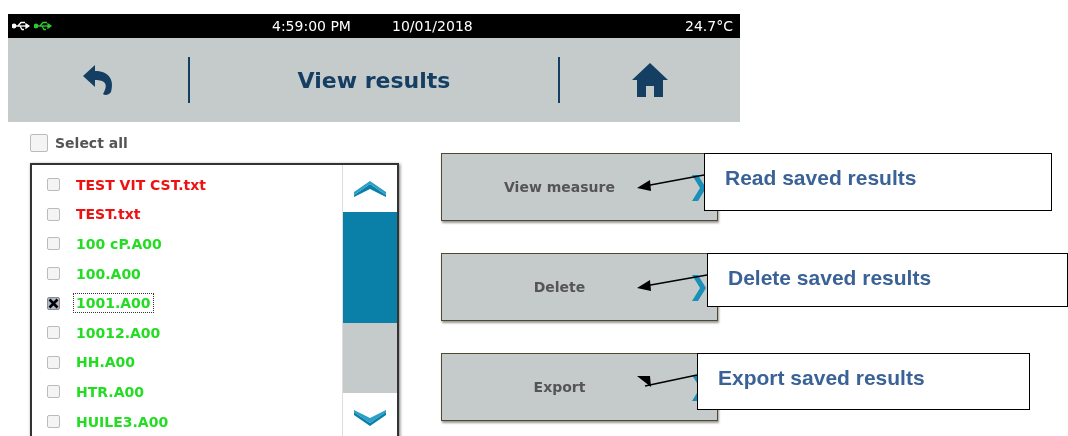 This screenshot has height=436, width=1068. Describe the element at coordinates (106, 362) in the screenshot. I see `file-name: HH.A00` at that location.